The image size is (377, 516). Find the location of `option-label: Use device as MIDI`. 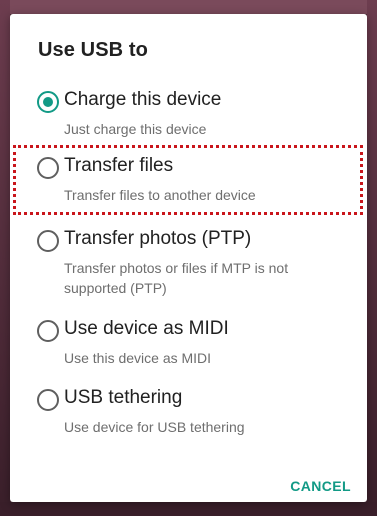

option-label: Use device as MIDI is located at coordinates (146, 328).